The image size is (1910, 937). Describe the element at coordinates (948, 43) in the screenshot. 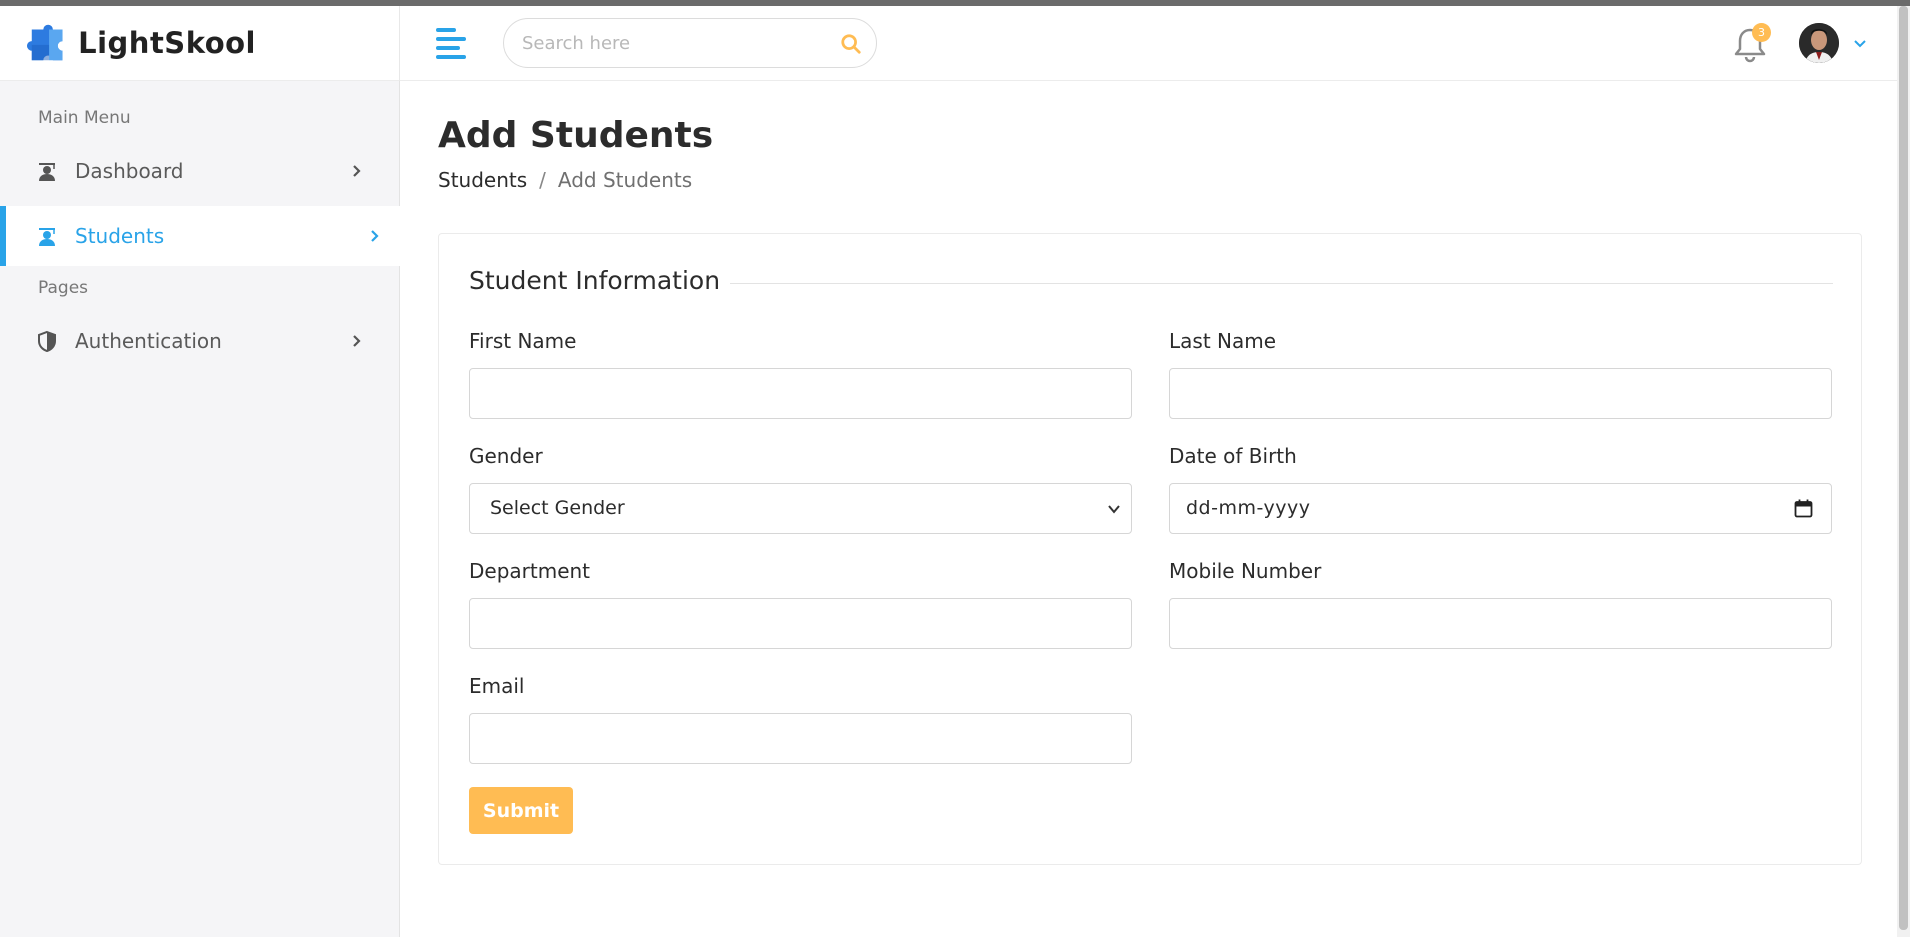

I see `top-header: LightSkool 3` at that location.